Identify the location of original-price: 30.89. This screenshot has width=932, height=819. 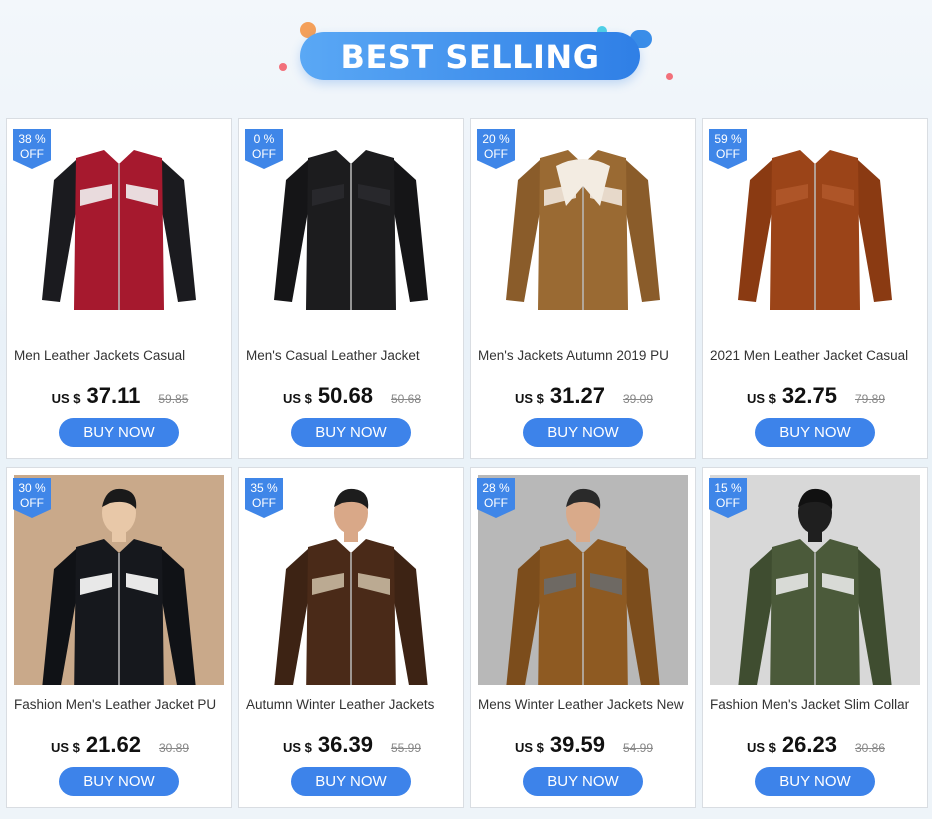
(173, 748).